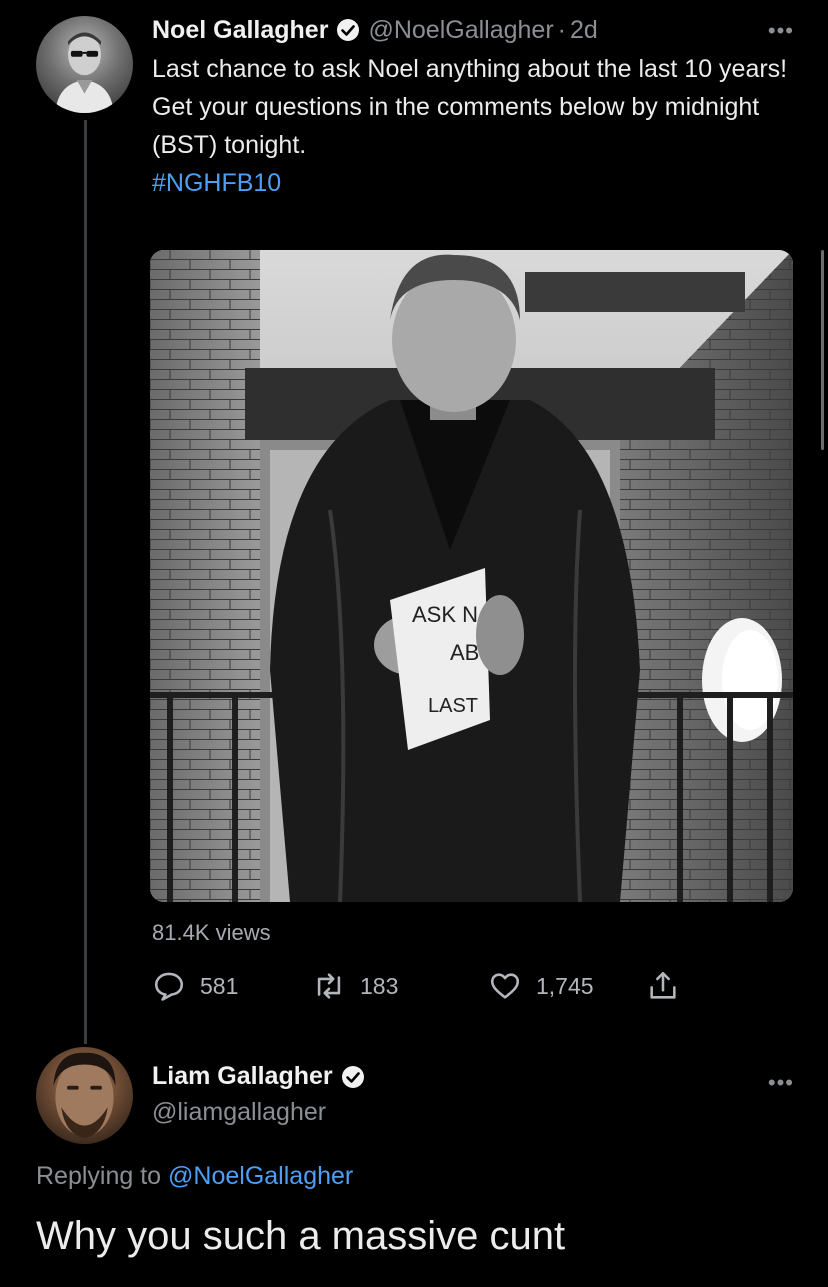  I want to click on thread-connector-line, so click(85, 582).